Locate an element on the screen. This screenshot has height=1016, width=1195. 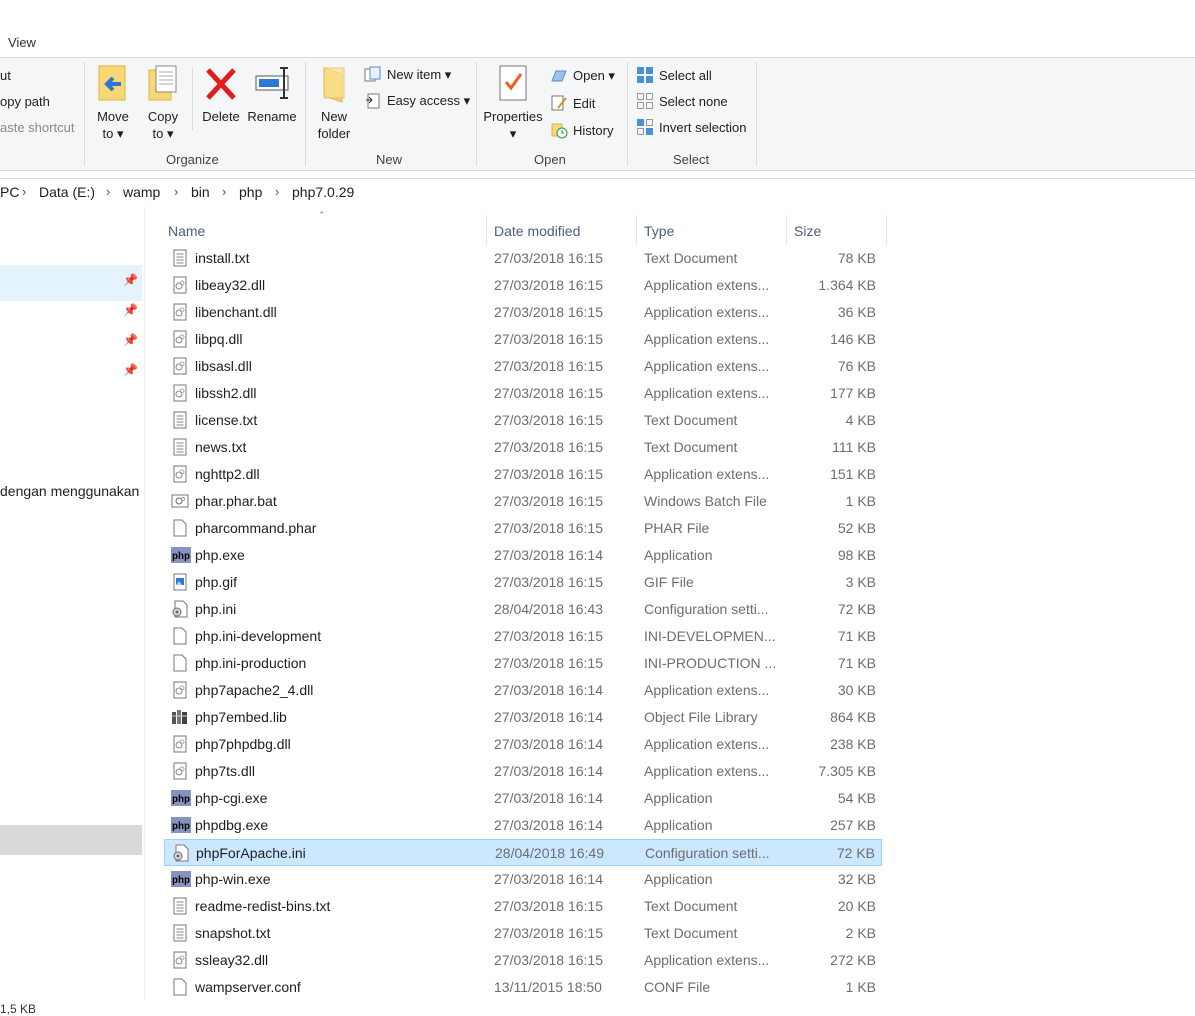
breadcrumb-wamp: wamp is located at coordinates (141, 192).